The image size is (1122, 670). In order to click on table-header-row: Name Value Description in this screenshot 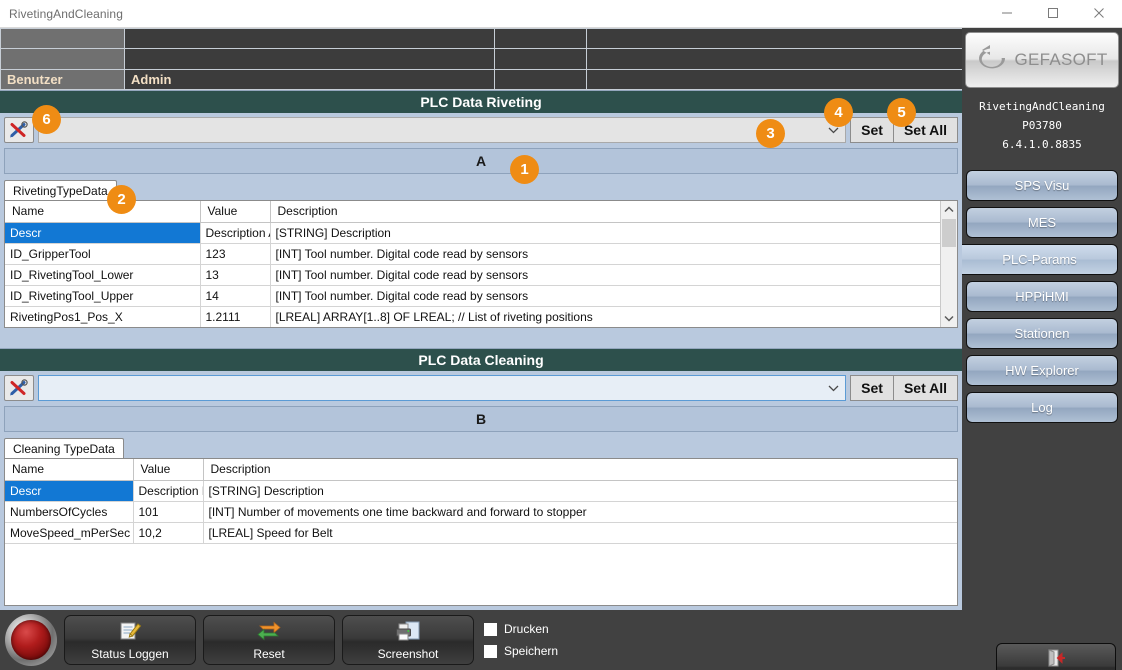, I will do `click(481, 470)`.